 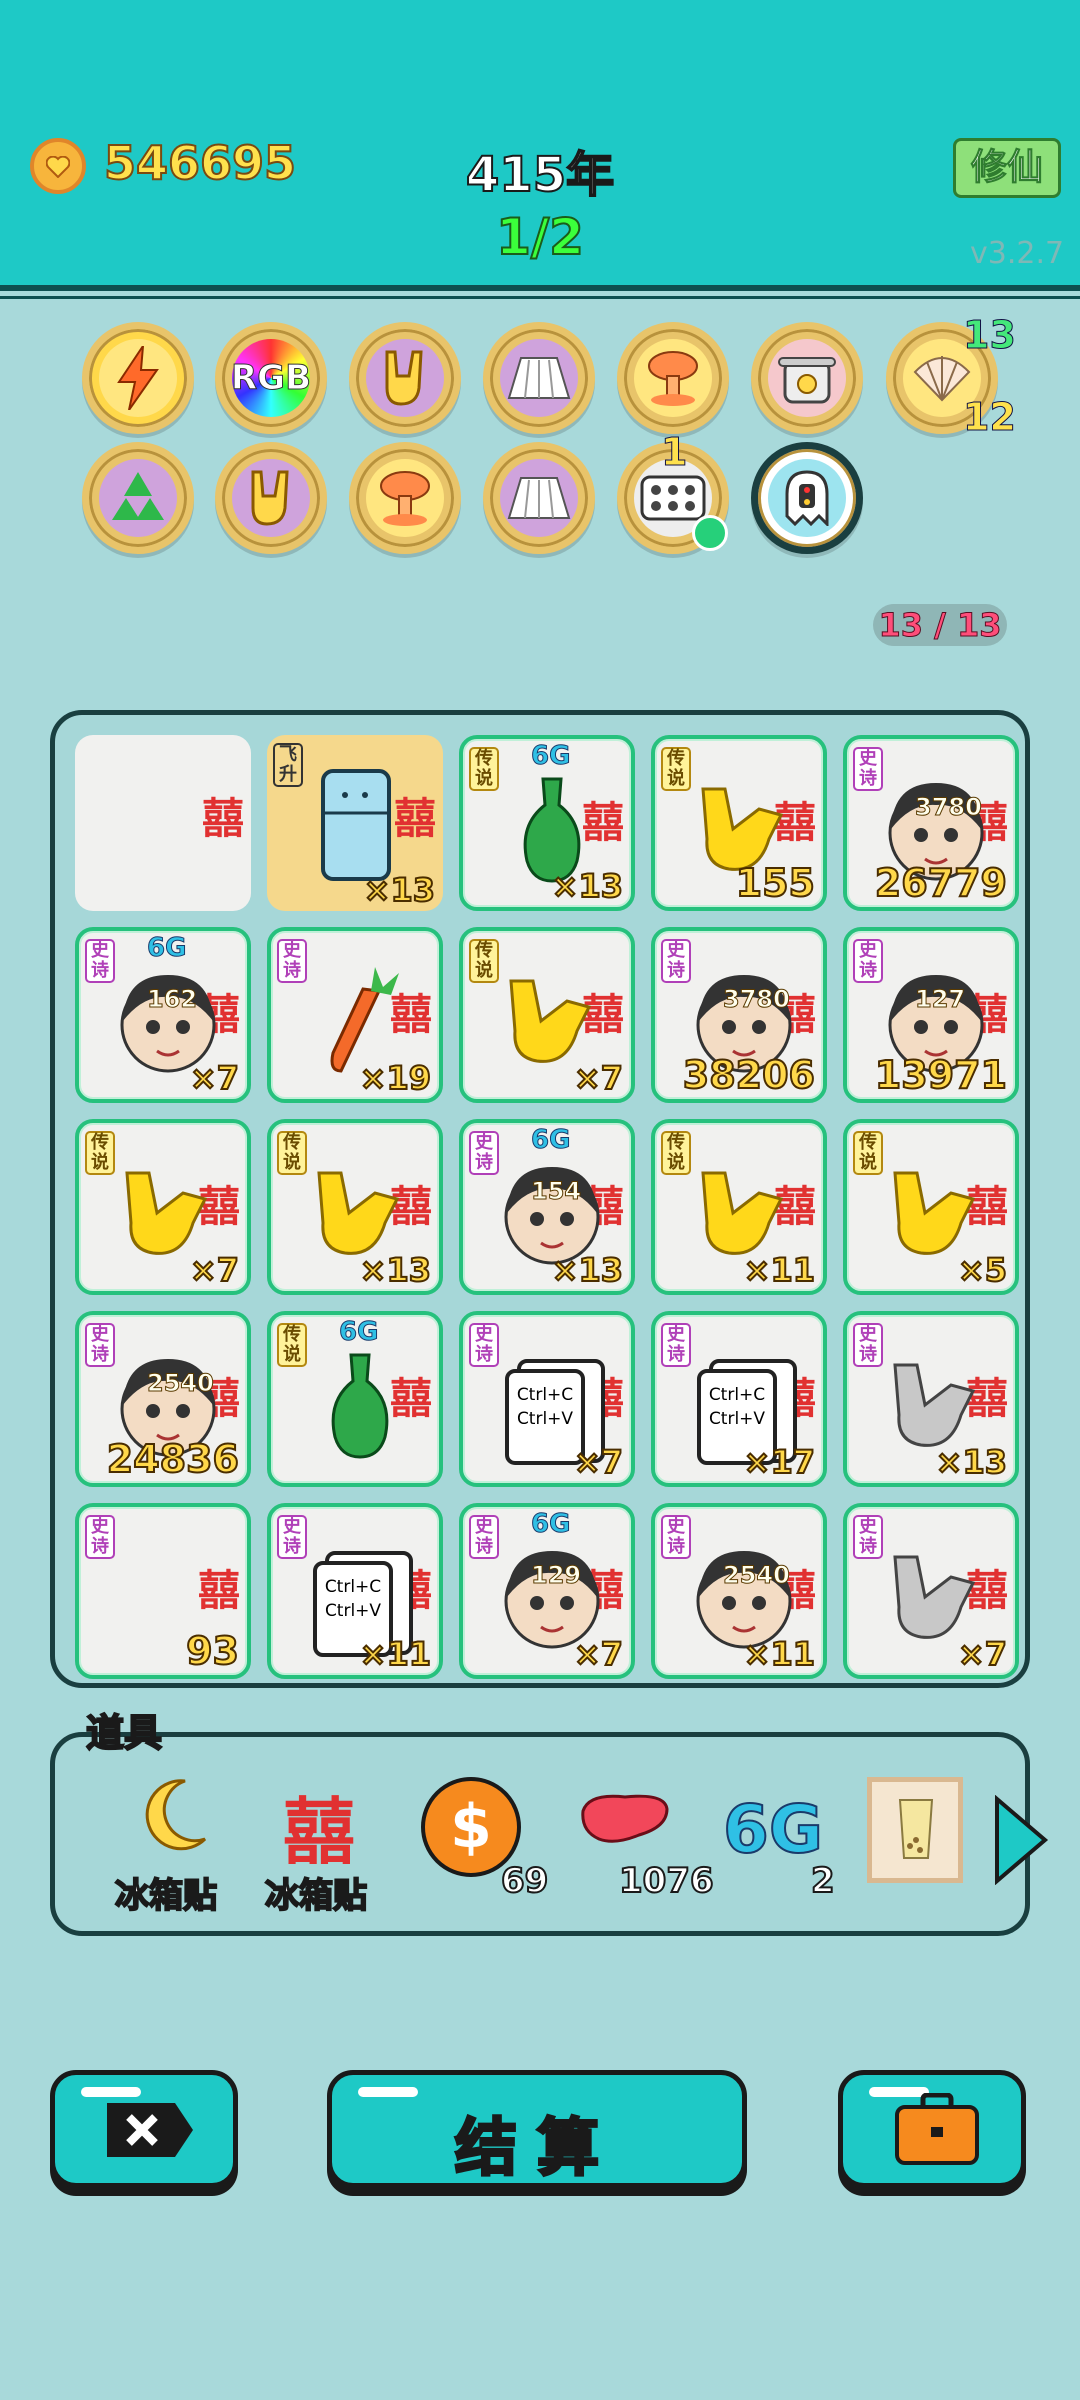 What do you see at coordinates (163, 823) in the screenshot?
I see `board-cell: 囍` at bounding box center [163, 823].